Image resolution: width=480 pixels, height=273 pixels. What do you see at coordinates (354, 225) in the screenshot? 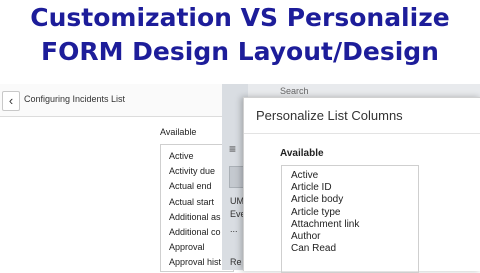
I see `list-item: Attachment link` at bounding box center [354, 225].